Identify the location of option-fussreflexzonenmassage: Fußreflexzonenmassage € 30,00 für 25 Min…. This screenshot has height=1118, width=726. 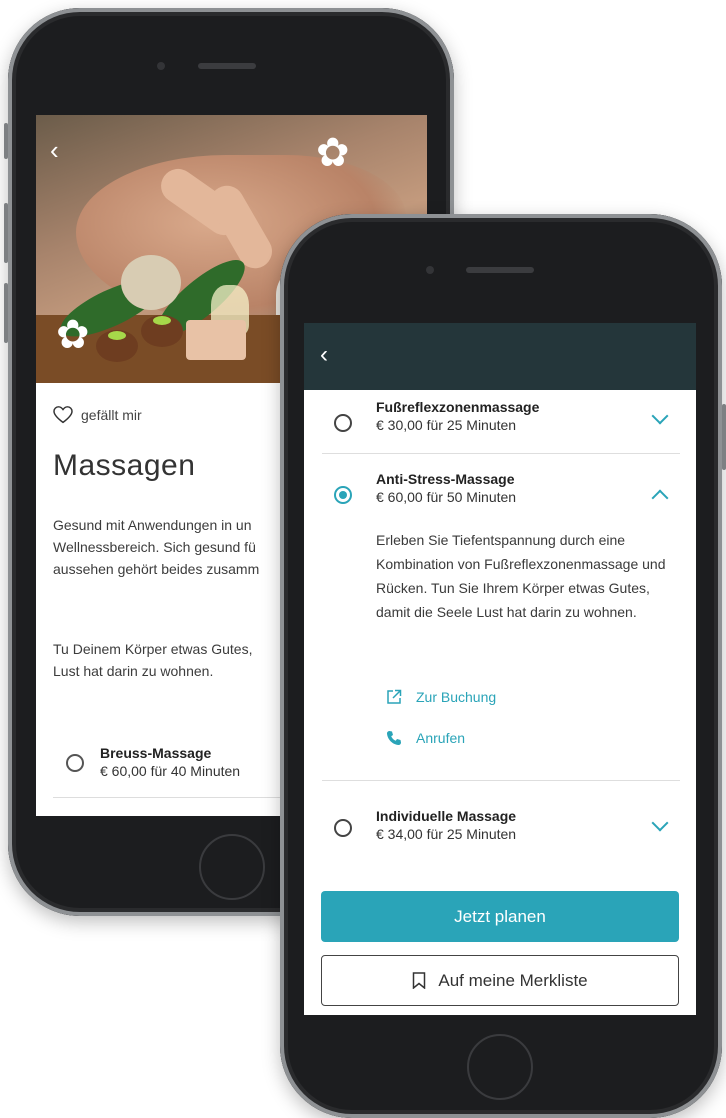
(501, 421).